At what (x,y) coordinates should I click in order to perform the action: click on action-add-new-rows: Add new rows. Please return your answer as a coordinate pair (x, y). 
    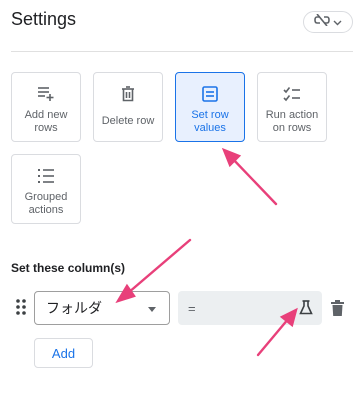
    Looking at the image, I should click on (46, 107).